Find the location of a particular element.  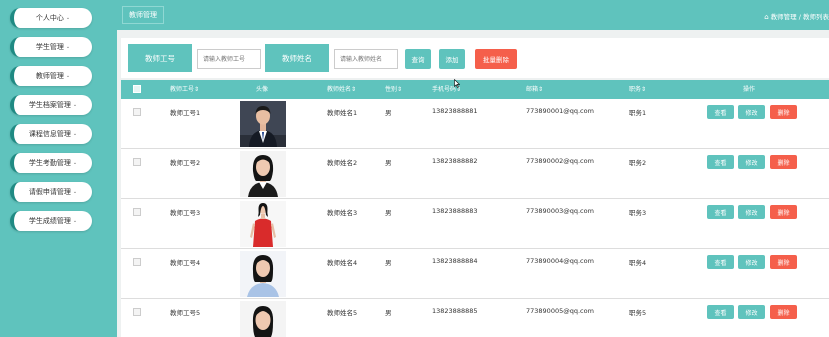

cell-position: 职务5 is located at coordinates (638, 313).